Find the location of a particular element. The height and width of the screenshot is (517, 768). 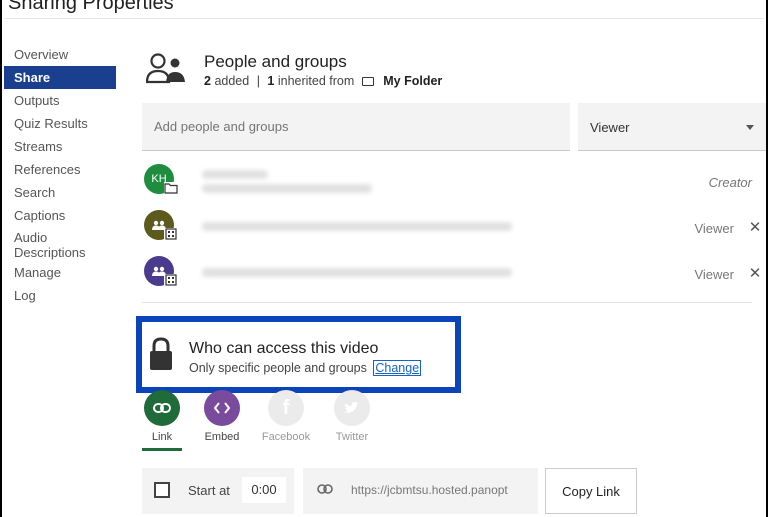

change-access-link: Change is located at coordinates (397, 368).